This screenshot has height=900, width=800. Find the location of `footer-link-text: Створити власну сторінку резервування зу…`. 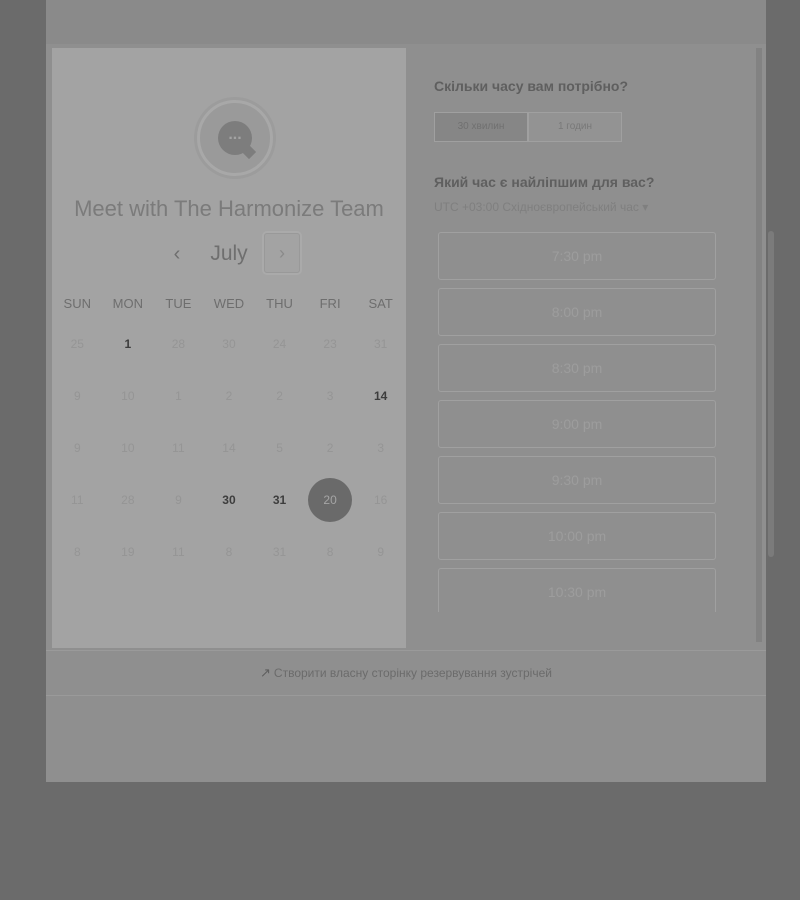

footer-link-text: Створити власну сторінку резервування зу… is located at coordinates (412, 673).